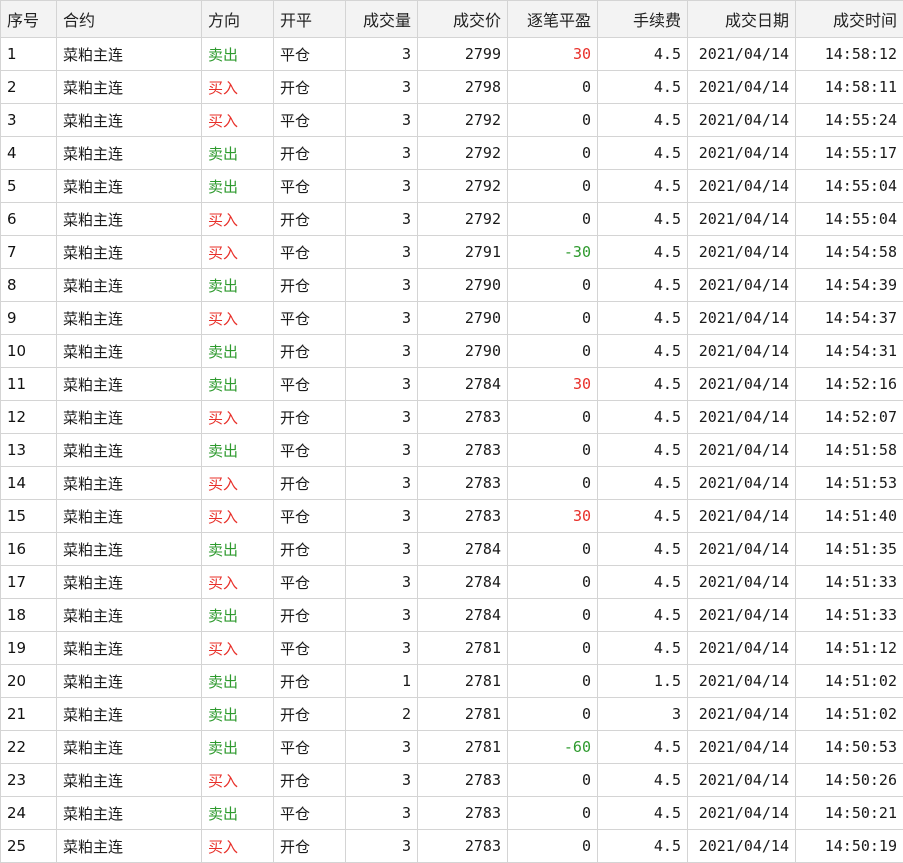 The image size is (903, 863). What do you see at coordinates (310, 252) in the screenshot?
I see `cell-open-close: 平仓` at bounding box center [310, 252].